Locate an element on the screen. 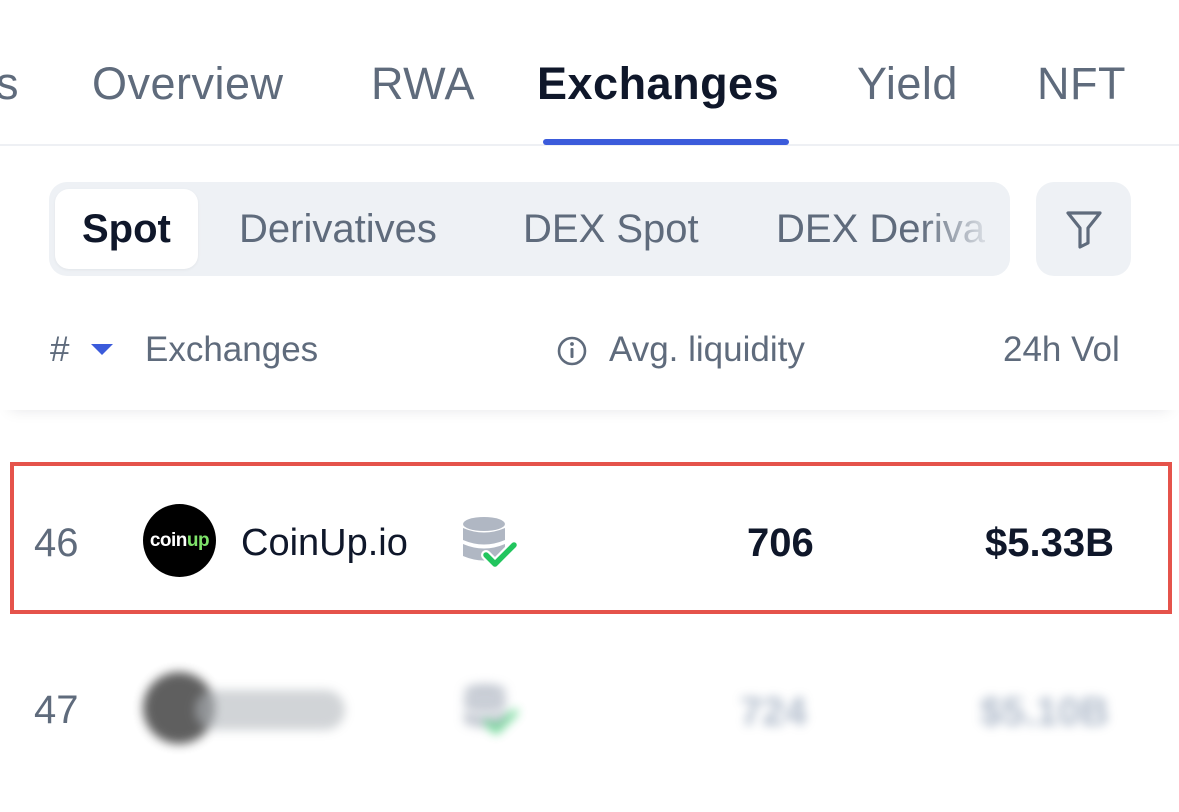  subtab-spot: Spot is located at coordinates (126, 229).